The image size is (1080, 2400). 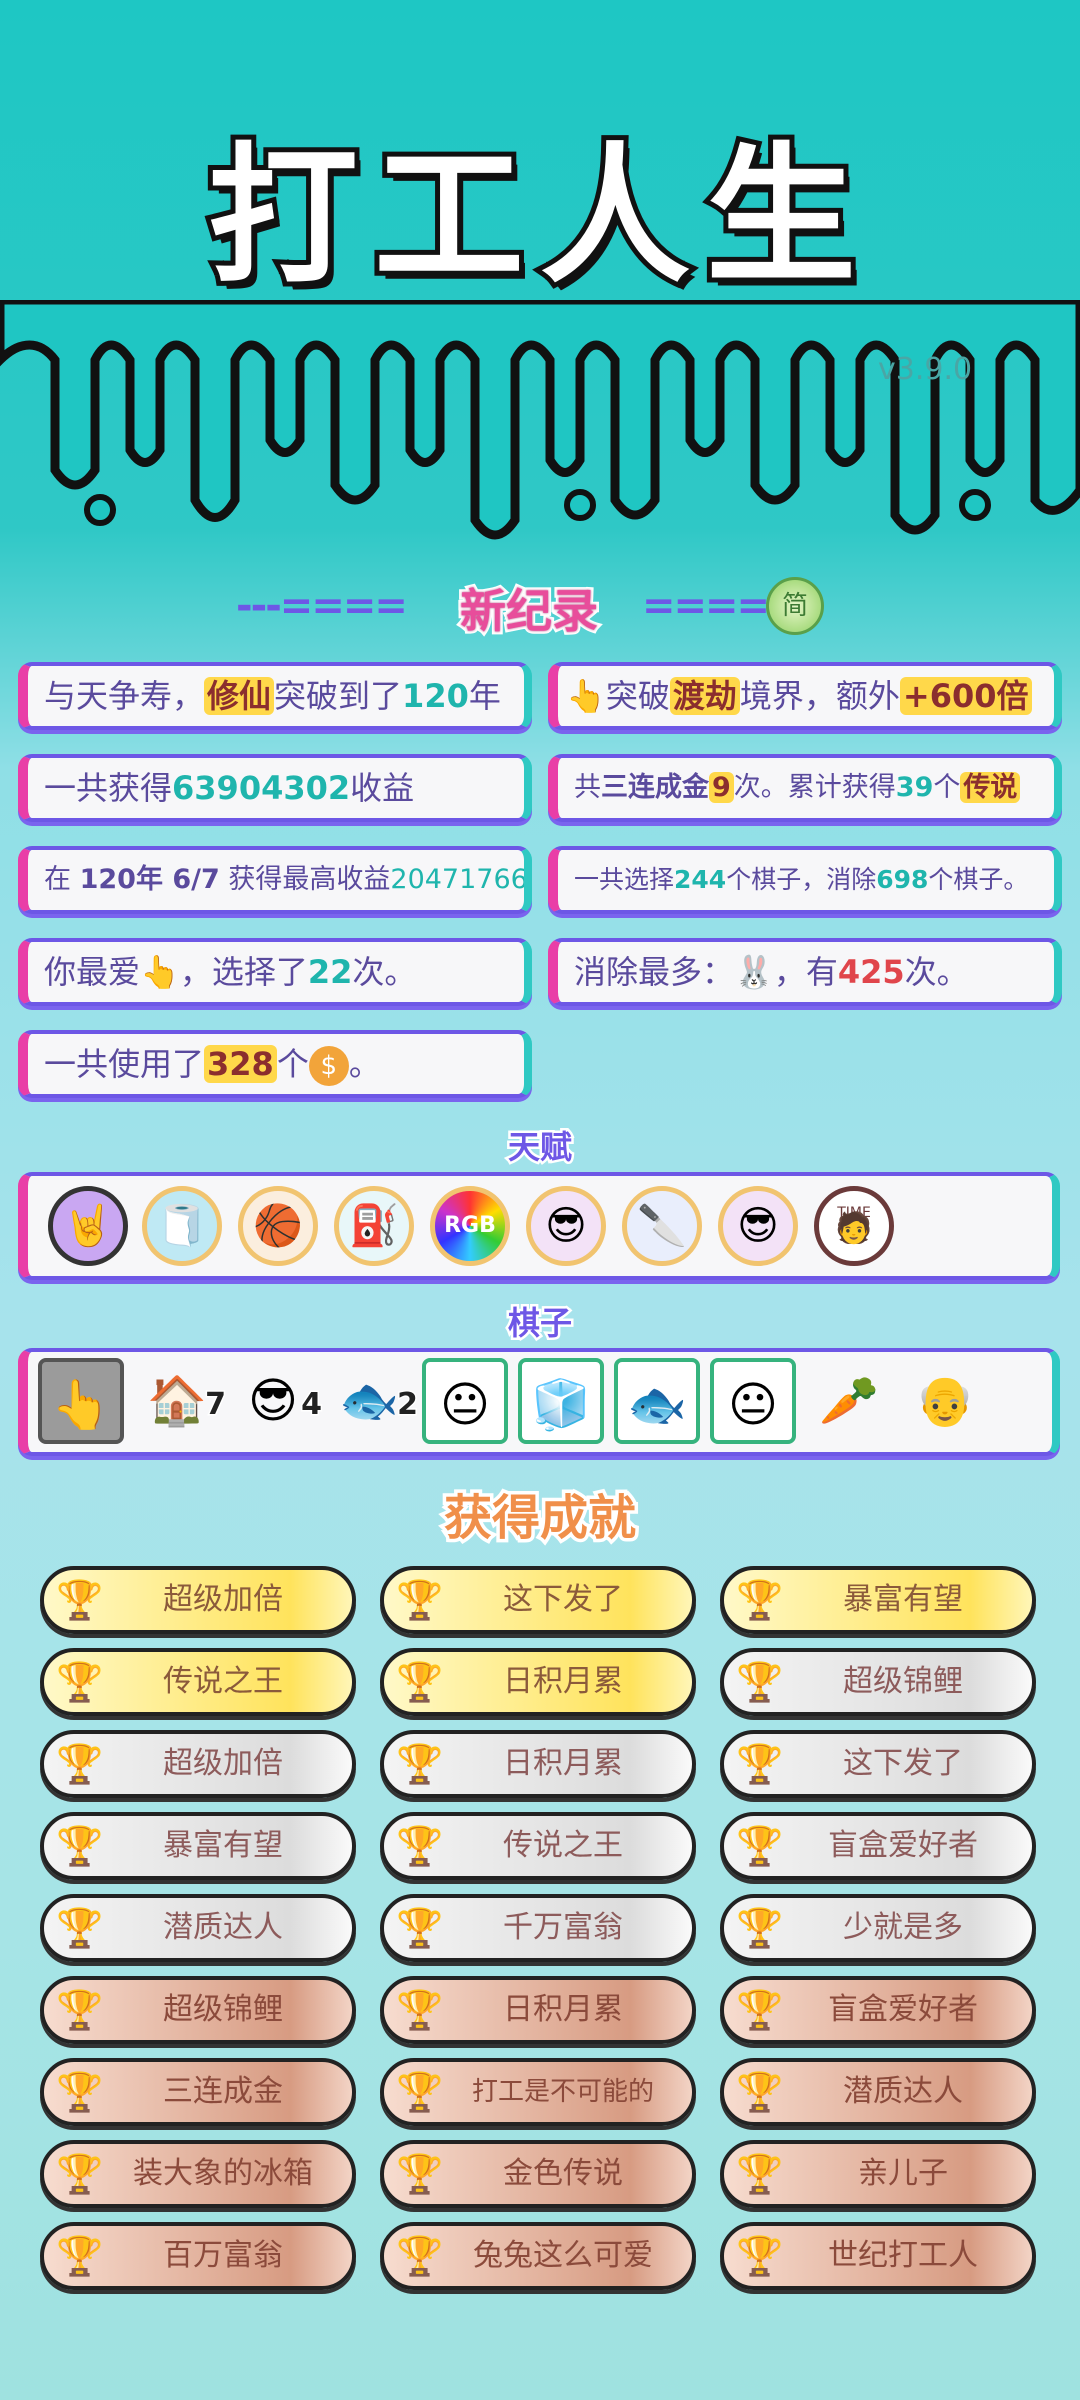 I want to click on achievement-badge: 🏆 少就是多, so click(x=878, y=1928).